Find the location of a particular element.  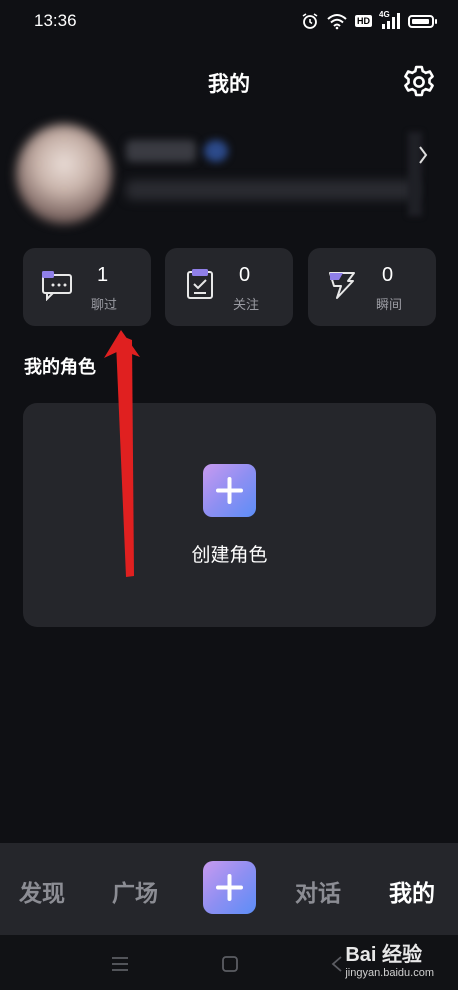

stat-card-following: 0 关注 is located at coordinates (229, 287).